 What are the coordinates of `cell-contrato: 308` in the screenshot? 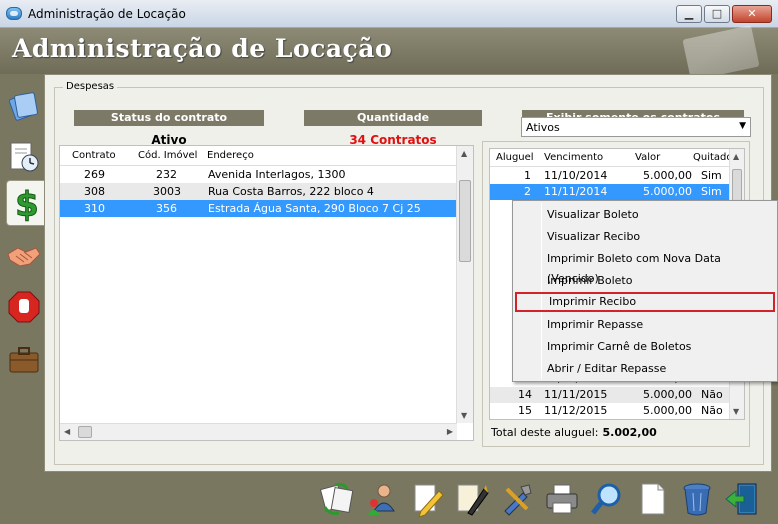 It's located at (94, 191).